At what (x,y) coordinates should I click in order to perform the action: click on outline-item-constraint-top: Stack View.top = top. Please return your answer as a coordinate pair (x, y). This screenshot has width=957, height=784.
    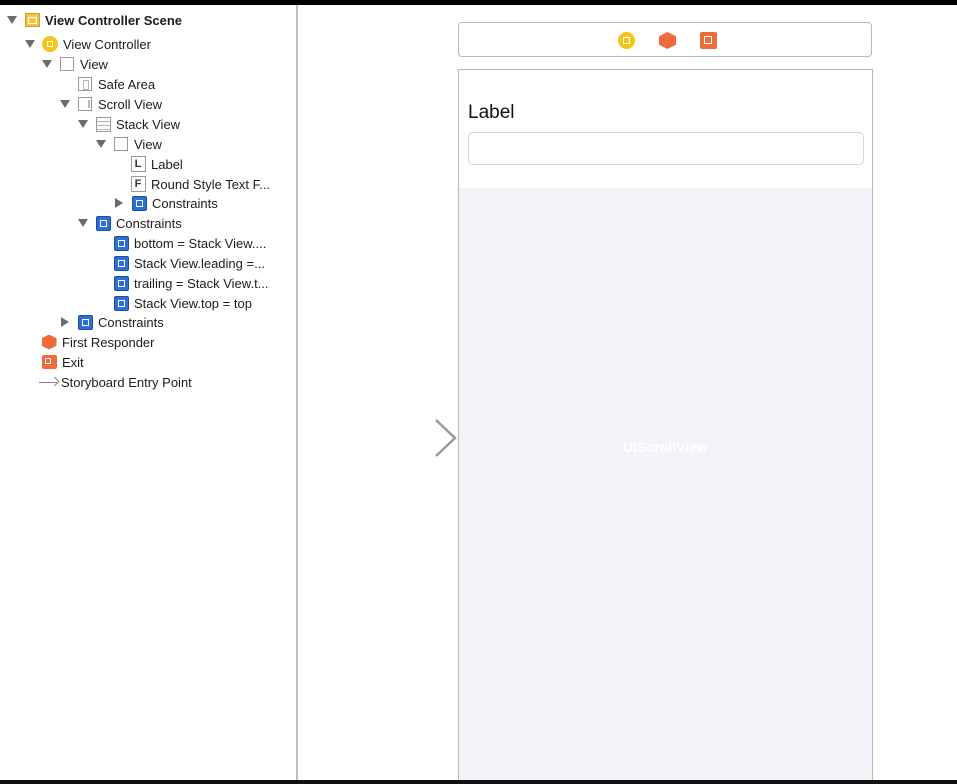
    Looking at the image, I should click on (182, 303).